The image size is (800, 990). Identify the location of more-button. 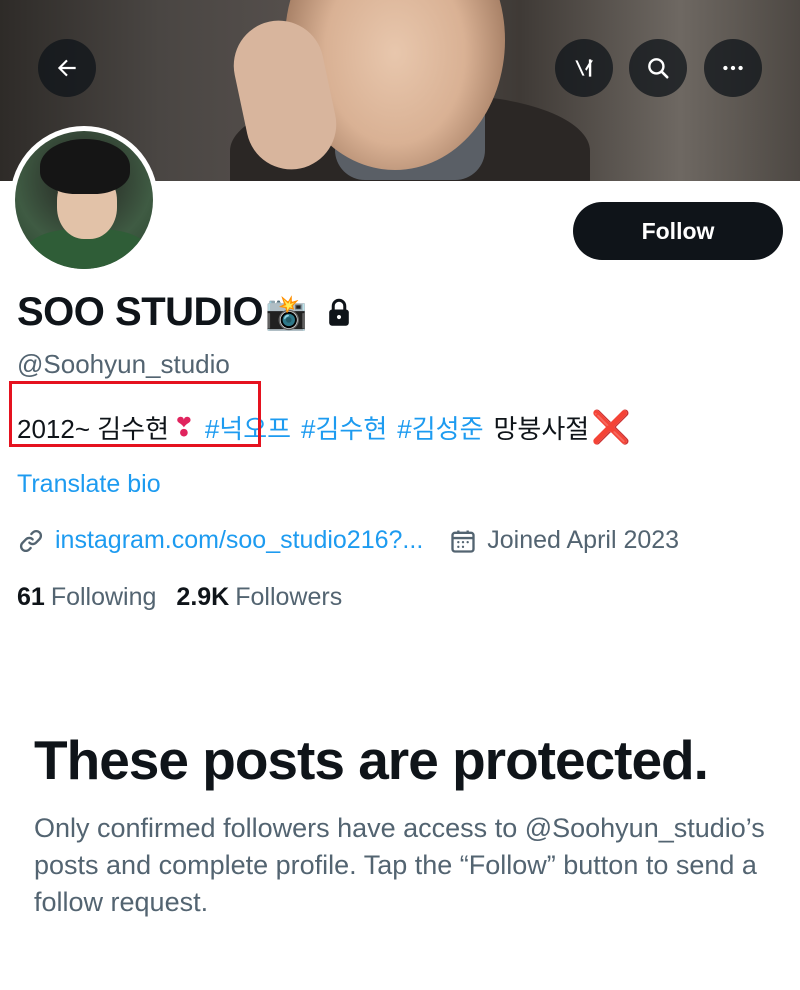
(733, 68).